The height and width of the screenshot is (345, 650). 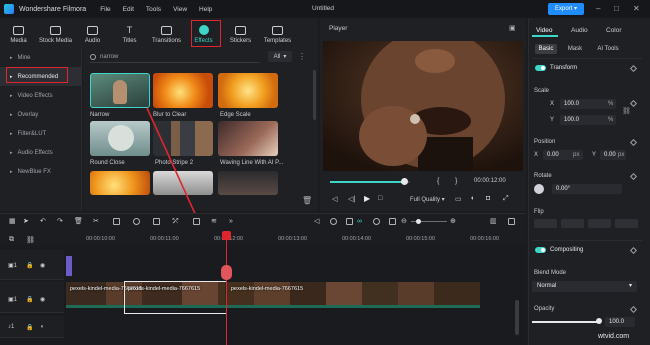 What do you see at coordinates (512, 28) in the screenshot?
I see `snapshot-icon: ▣` at bounding box center [512, 28].